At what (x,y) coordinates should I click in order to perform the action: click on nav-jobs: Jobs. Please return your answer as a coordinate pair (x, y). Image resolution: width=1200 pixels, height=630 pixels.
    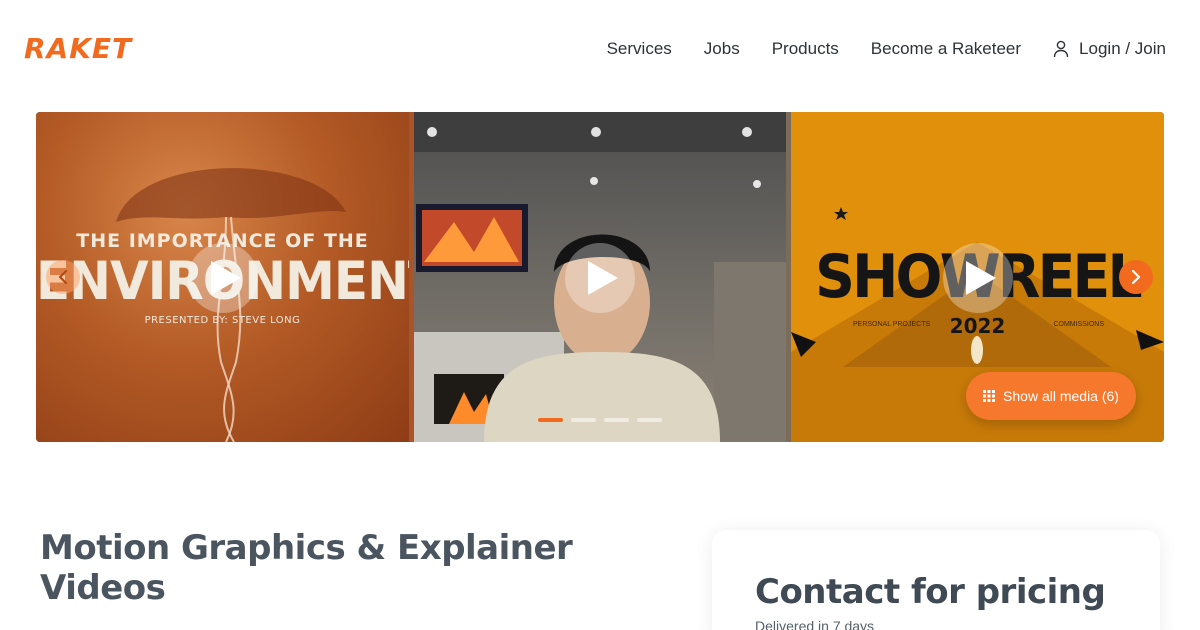
    Looking at the image, I should click on (722, 49).